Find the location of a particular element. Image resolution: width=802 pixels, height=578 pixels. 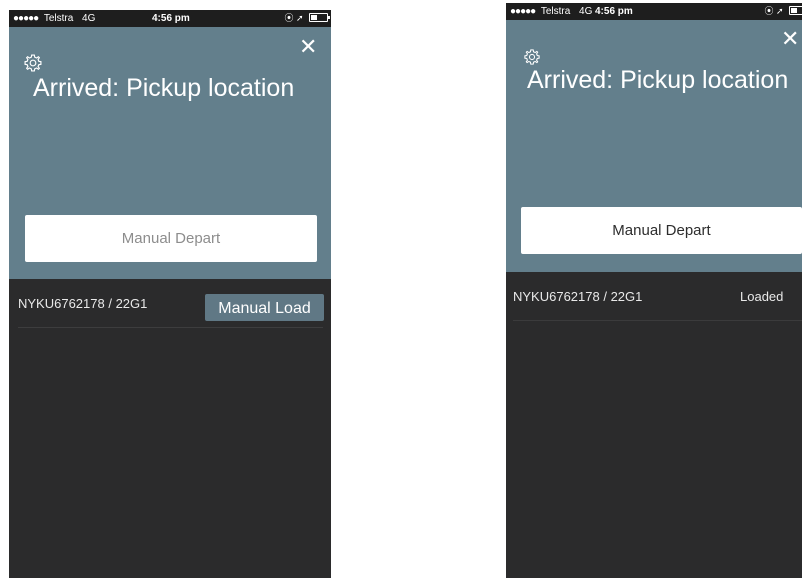

loaded-status: Loaded is located at coordinates (762, 296).